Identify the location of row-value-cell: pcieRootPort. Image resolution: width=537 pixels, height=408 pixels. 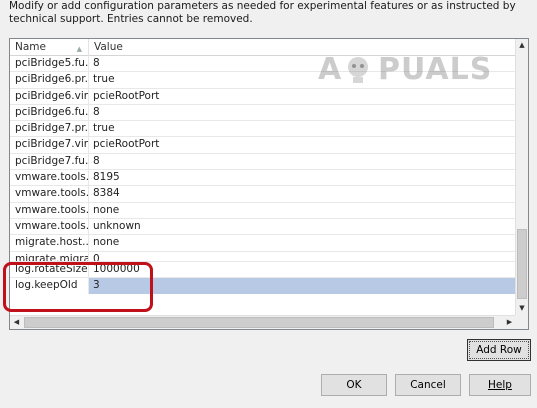
(303, 145).